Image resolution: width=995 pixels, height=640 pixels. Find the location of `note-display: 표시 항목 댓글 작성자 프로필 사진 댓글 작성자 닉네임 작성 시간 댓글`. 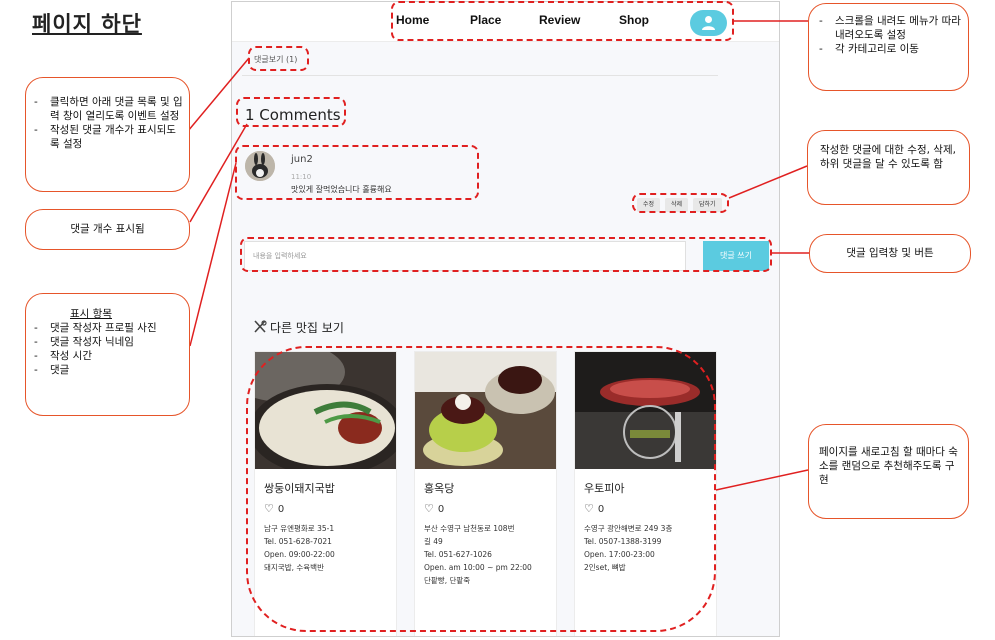

note-display: 표시 항목 댓글 작성자 프로필 사진 댓글 작성자 닉네임 작성 시간 댓글 is located at coordinates (107, 354).